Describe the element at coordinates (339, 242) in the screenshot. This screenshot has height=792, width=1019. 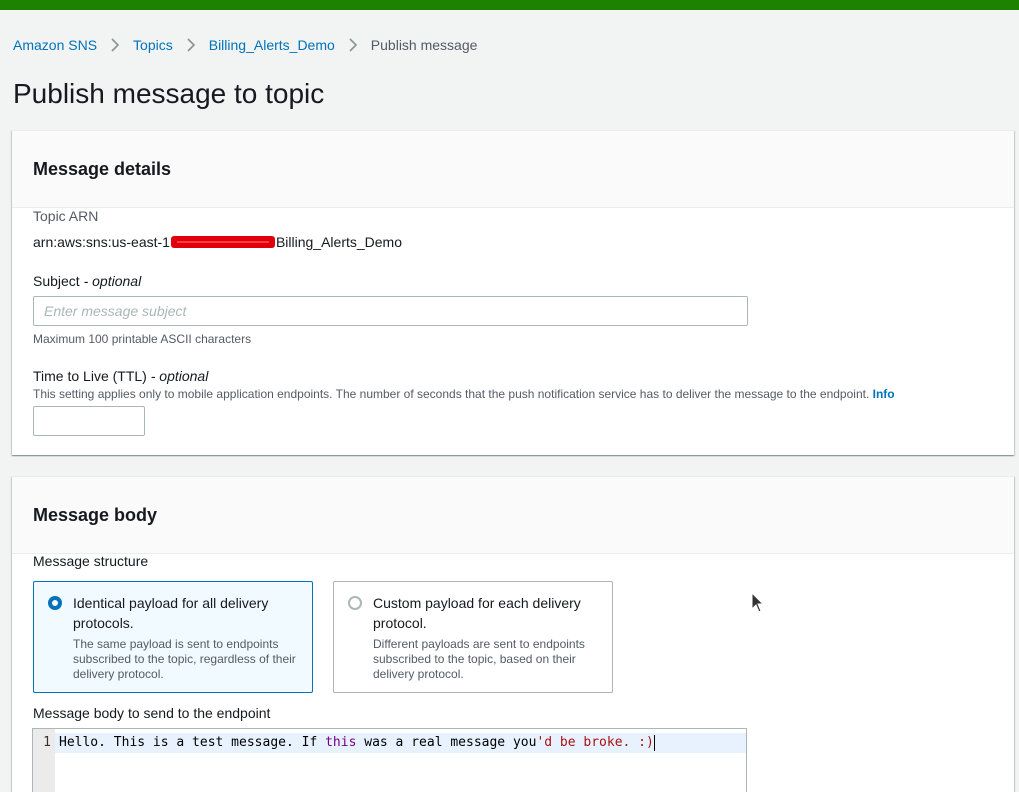
I see `topic-arn-suffix: Billing_Alerts_Demo` at that location.